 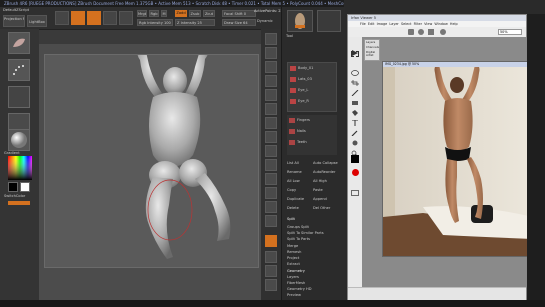 I want to click on scale-view-button, so click(x=271, y=207).